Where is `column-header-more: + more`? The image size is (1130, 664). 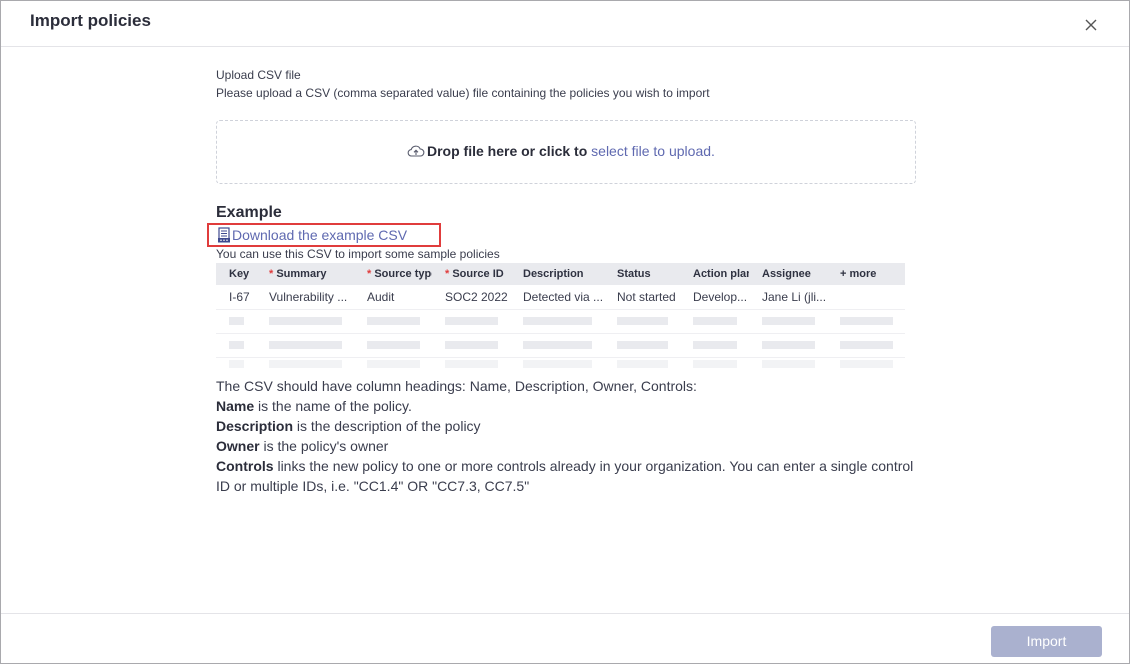 column-header-more: + more is located at coordinates (866, 274).